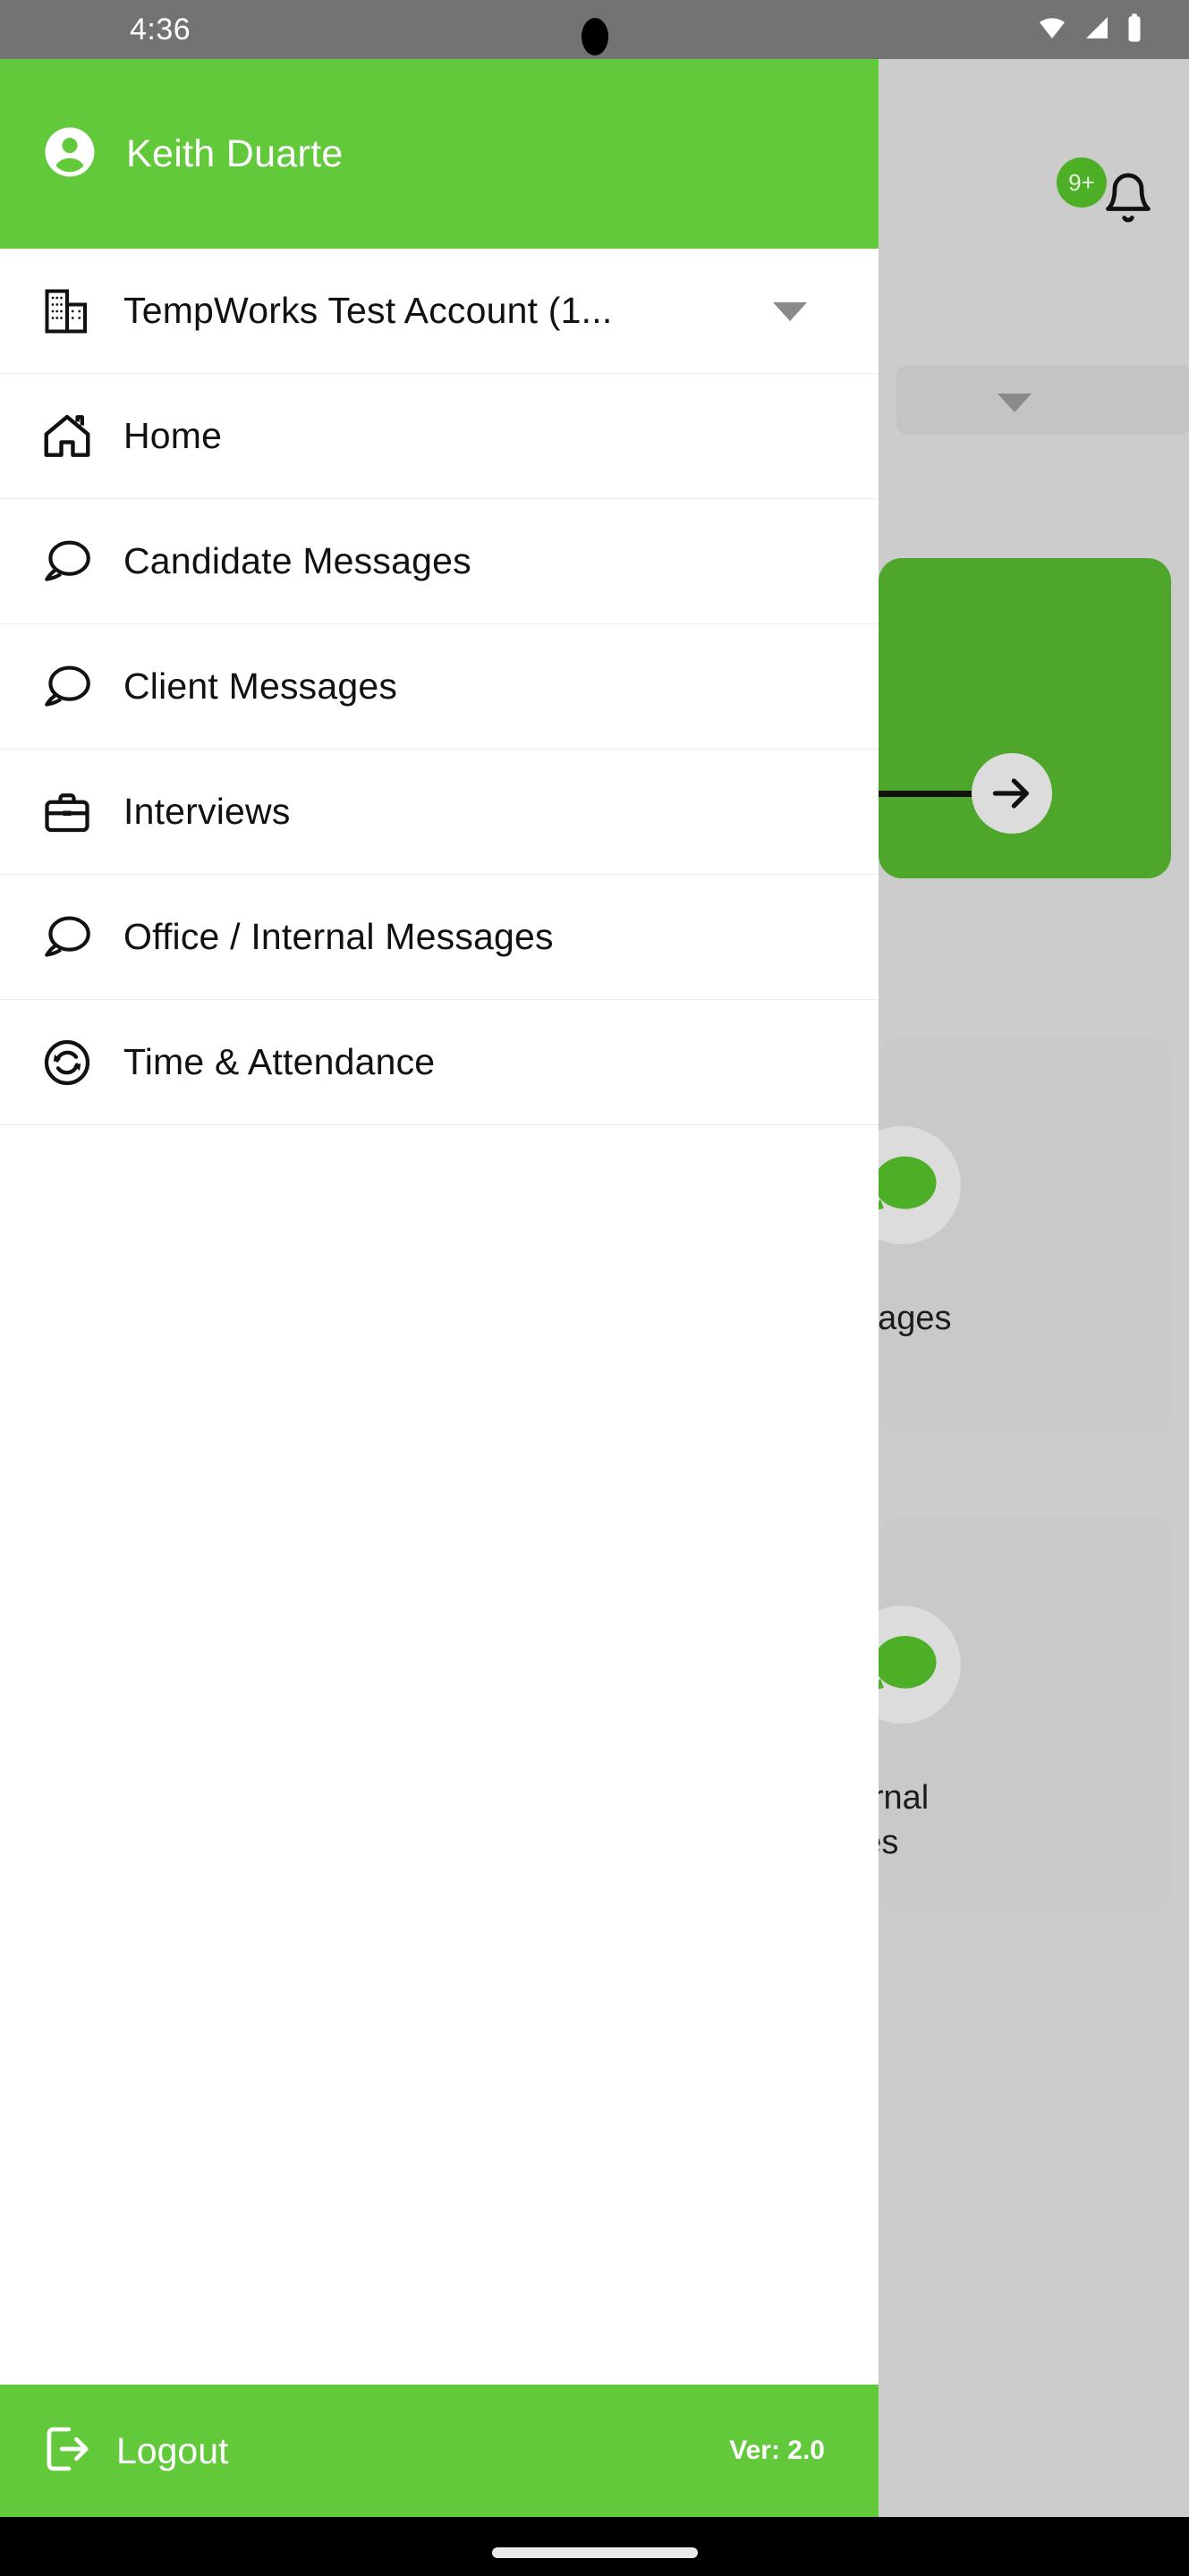 The image size is (1189, 2576). Describe the element at coordinates (1134, 30) in the screenshot. I see `battery-icon` at that location.